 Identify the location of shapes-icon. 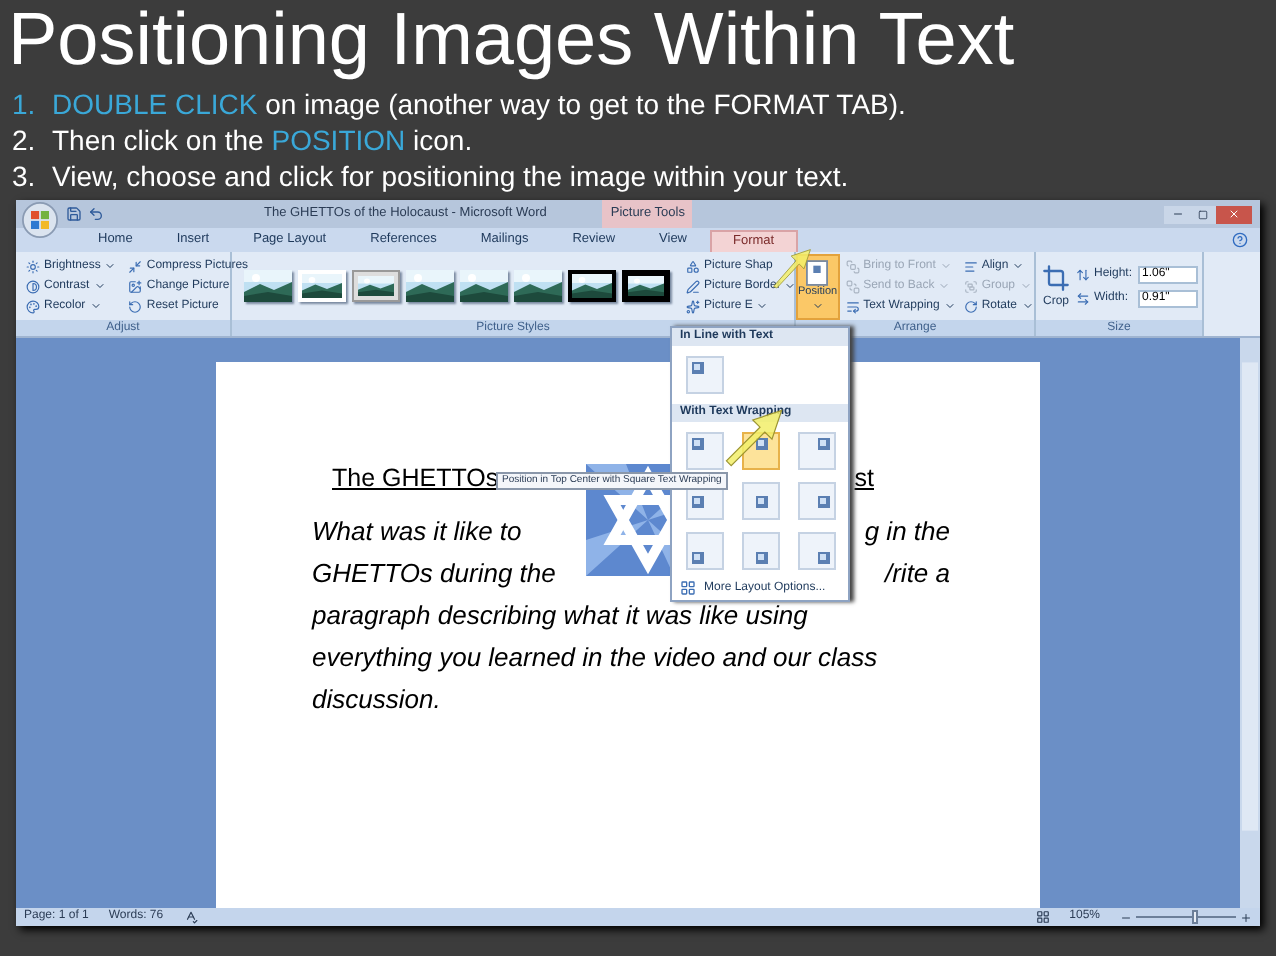
(693, 266).